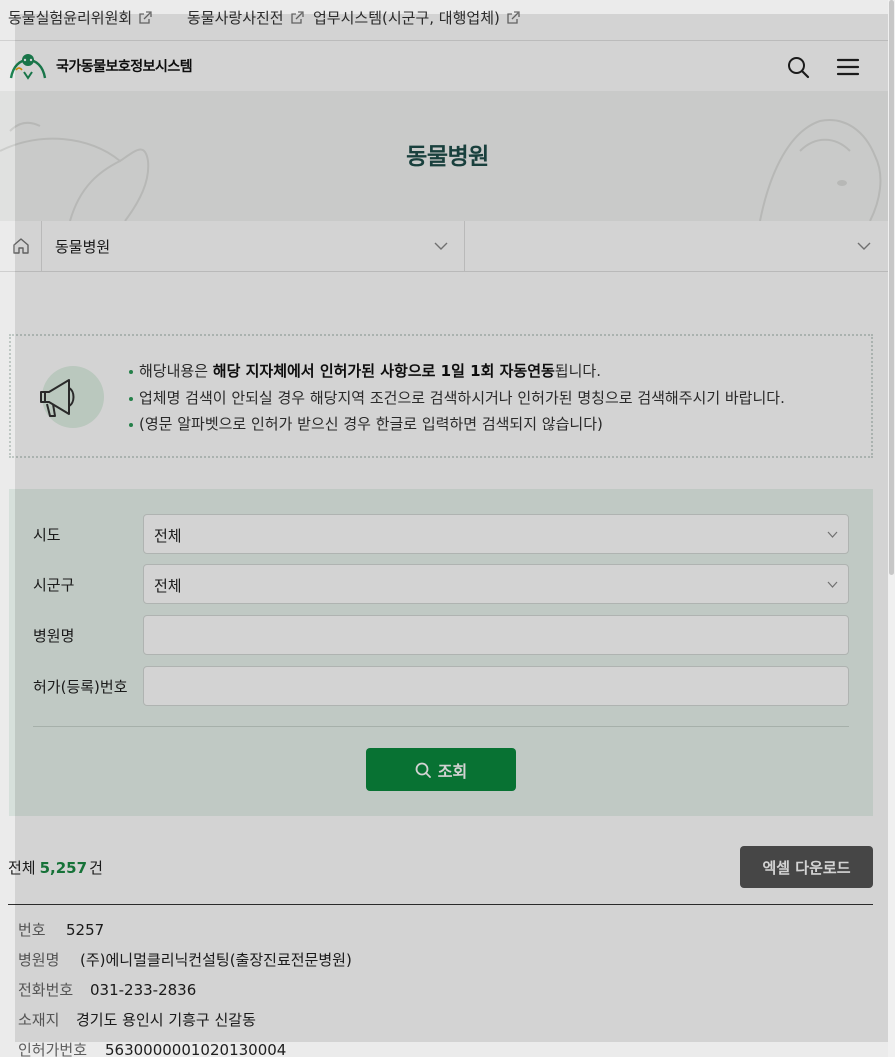 The height and width of the screenshot is (1057, 895). Describe the element at coordinates (61, 929) in the screenshot. I see `record-number-row: 번호 5257` at that location.